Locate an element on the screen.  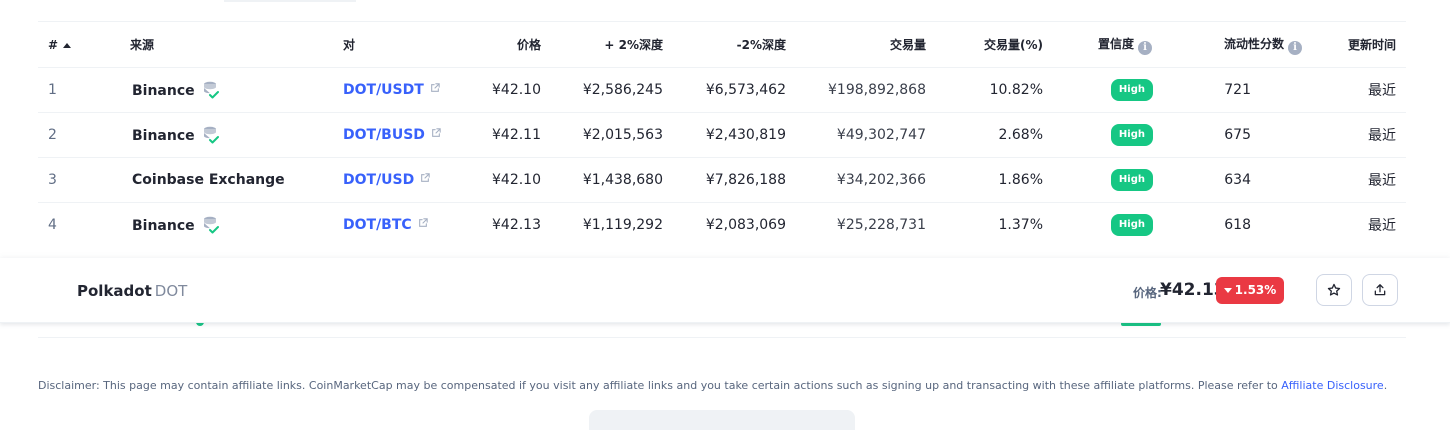
col-depth-plus-header: + 2%深度 is located at coordinates (602, 44).